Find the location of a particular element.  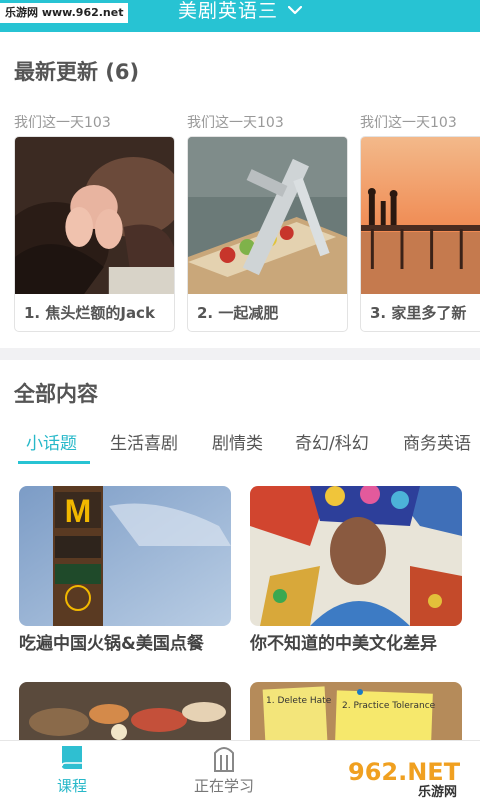

watermark-logo: 962.NET 乐游网 is located at coordinates (412, 776).